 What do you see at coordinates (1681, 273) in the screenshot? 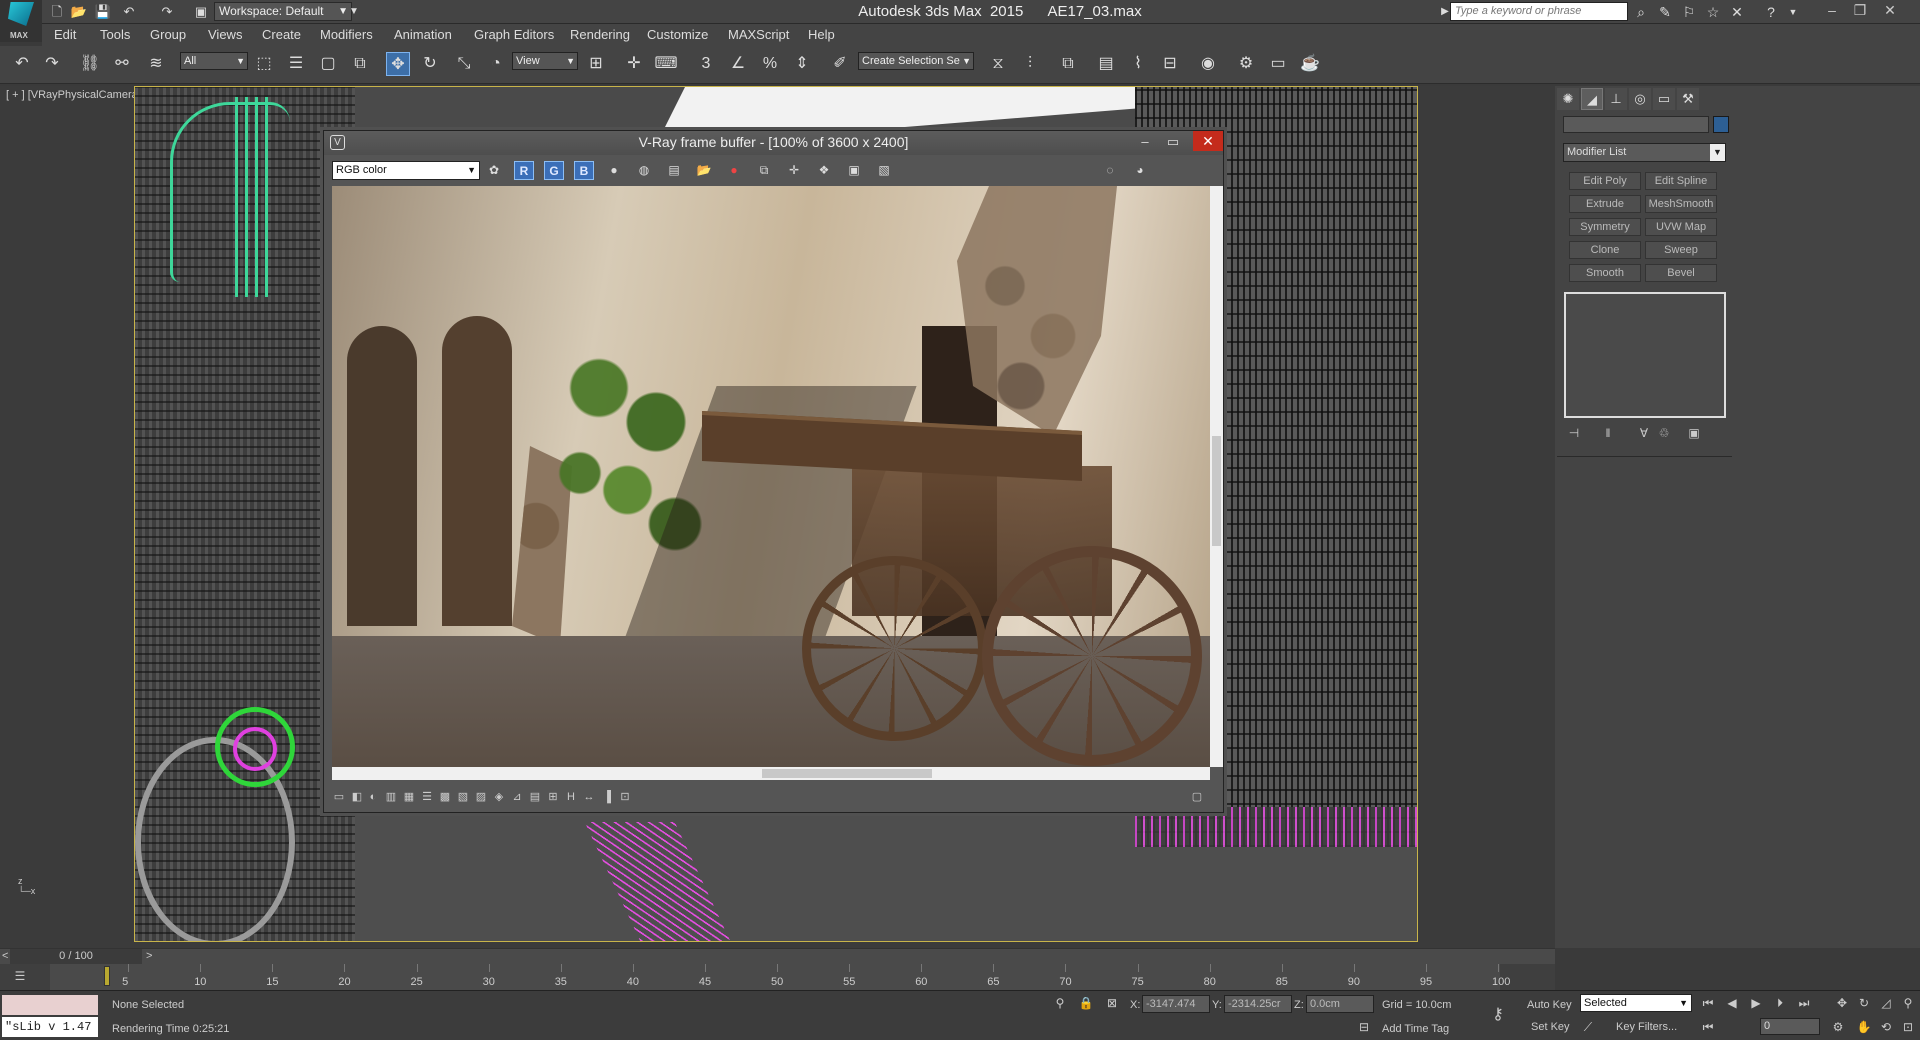
I see `bevel-button: Bevel` at bounding box center [1681, 273].